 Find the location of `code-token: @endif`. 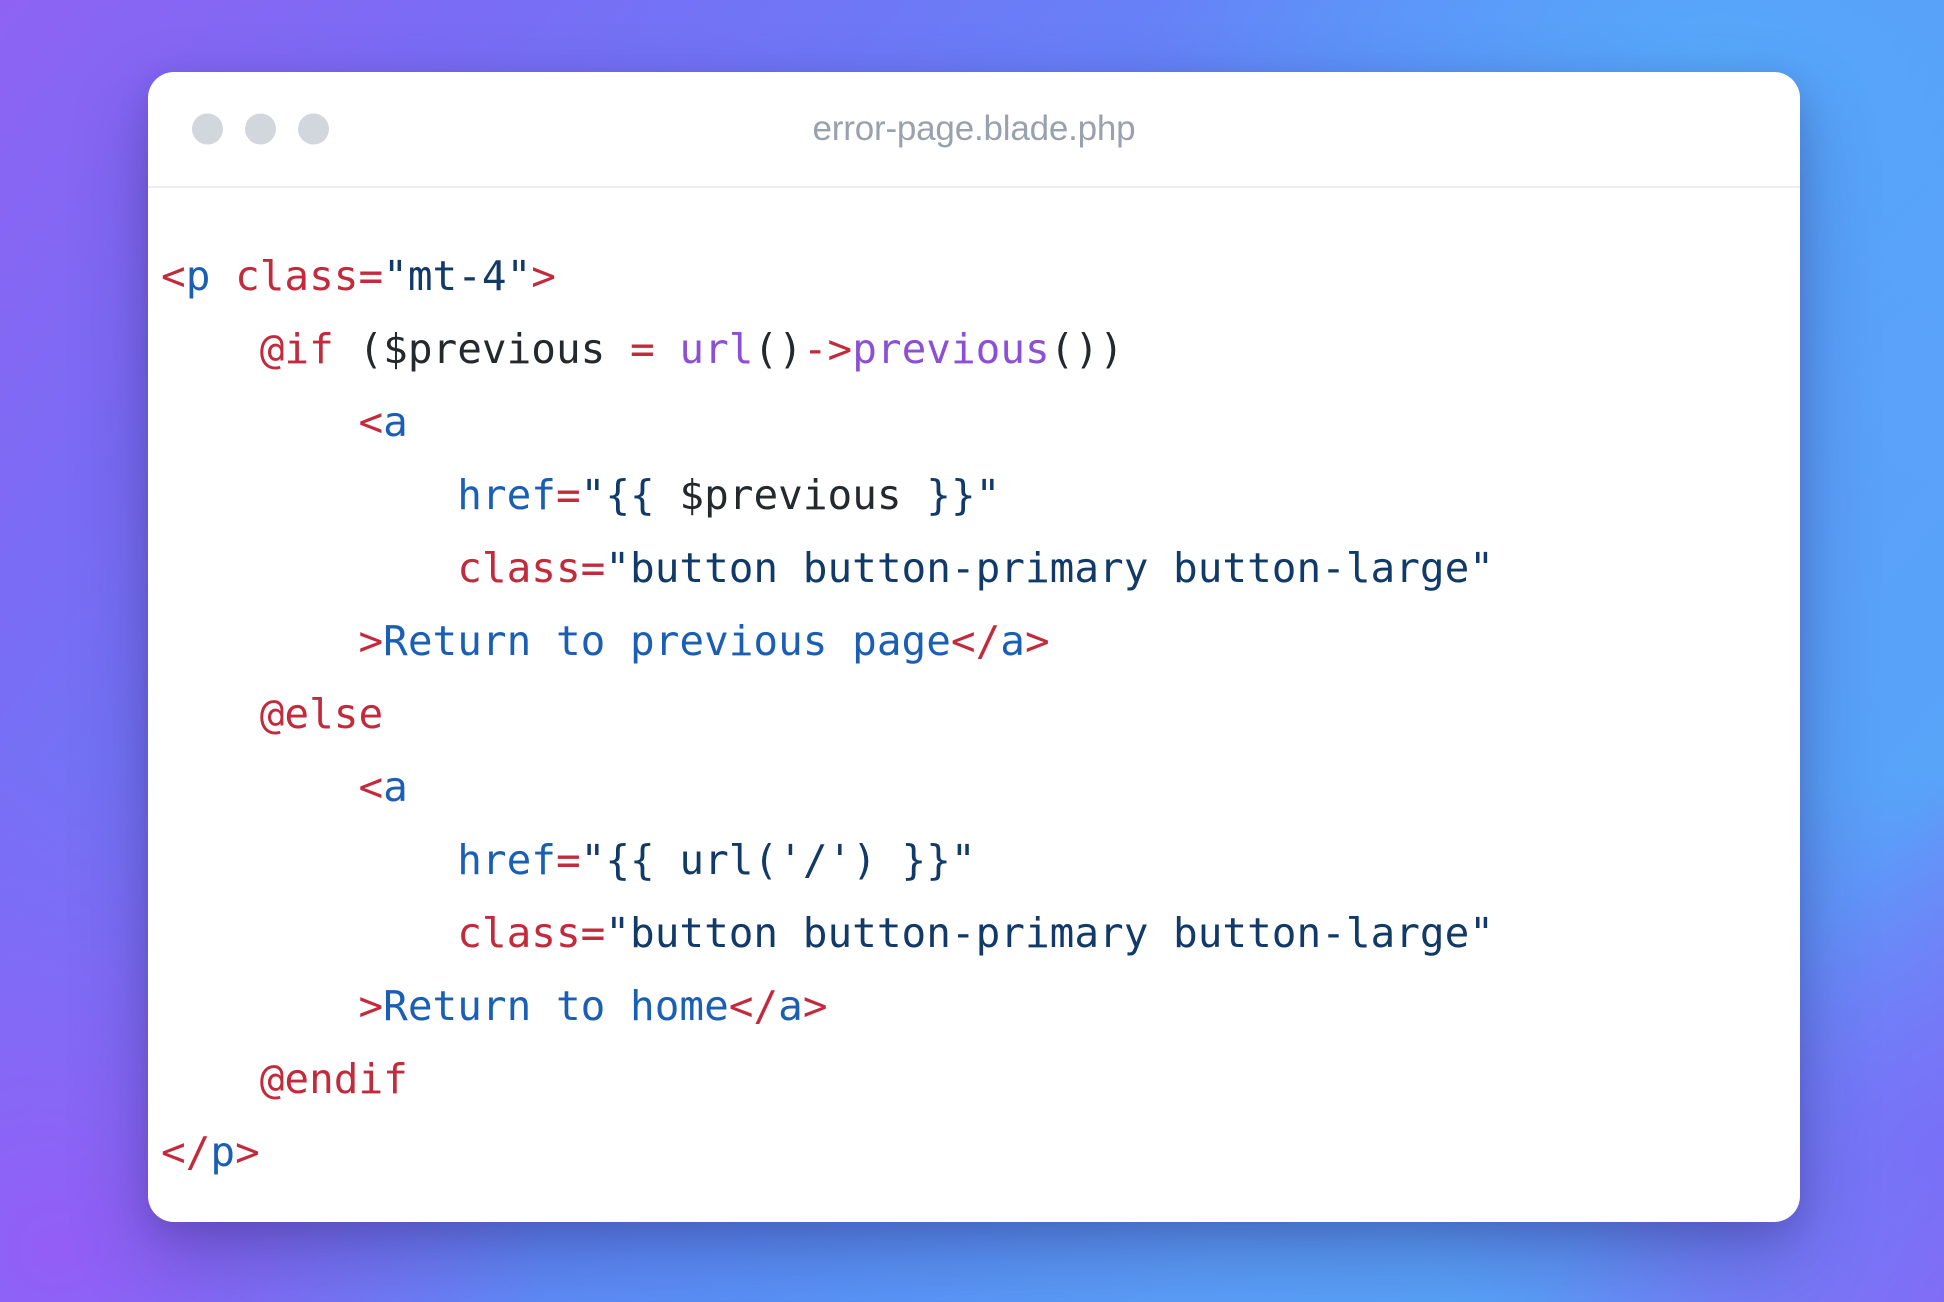

code-token: @endif is located at coordinates (333, 1079).